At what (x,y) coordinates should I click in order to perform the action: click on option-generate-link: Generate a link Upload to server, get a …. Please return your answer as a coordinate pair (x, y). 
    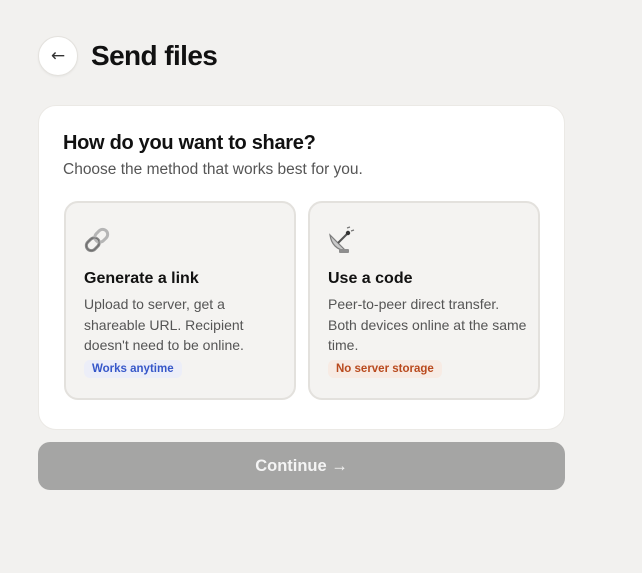
    Looking at the image, I should click on (180, 300).